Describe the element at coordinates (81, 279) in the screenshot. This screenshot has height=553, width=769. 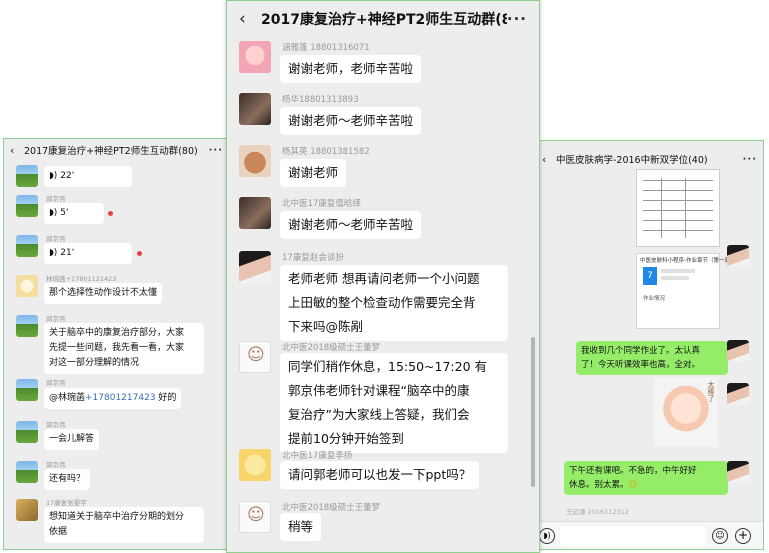
I see `sender-name: 林琬菡+17801121423` at that location.